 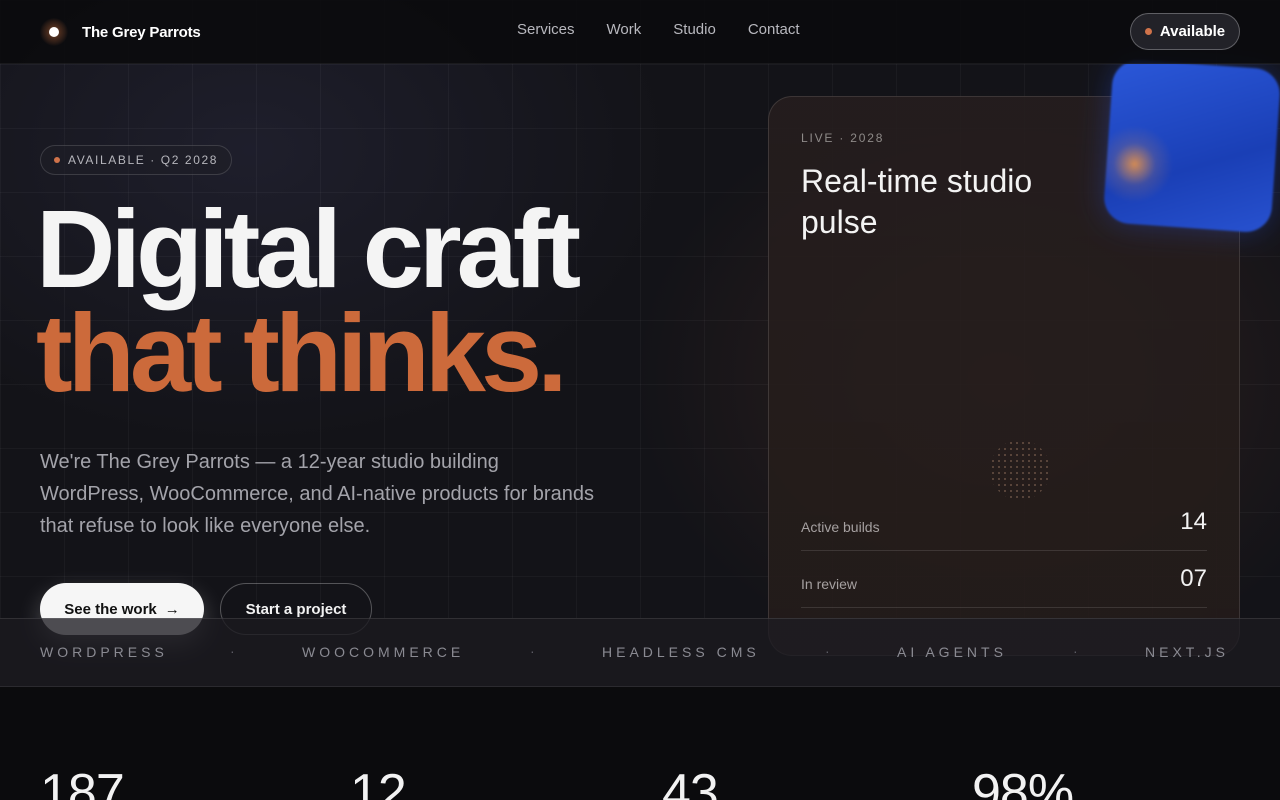 What do you see at coordinates (383, 652) in the screenshot?
I see `tech-item: WOOCOMMERCE` at bounding box center [383, 652].